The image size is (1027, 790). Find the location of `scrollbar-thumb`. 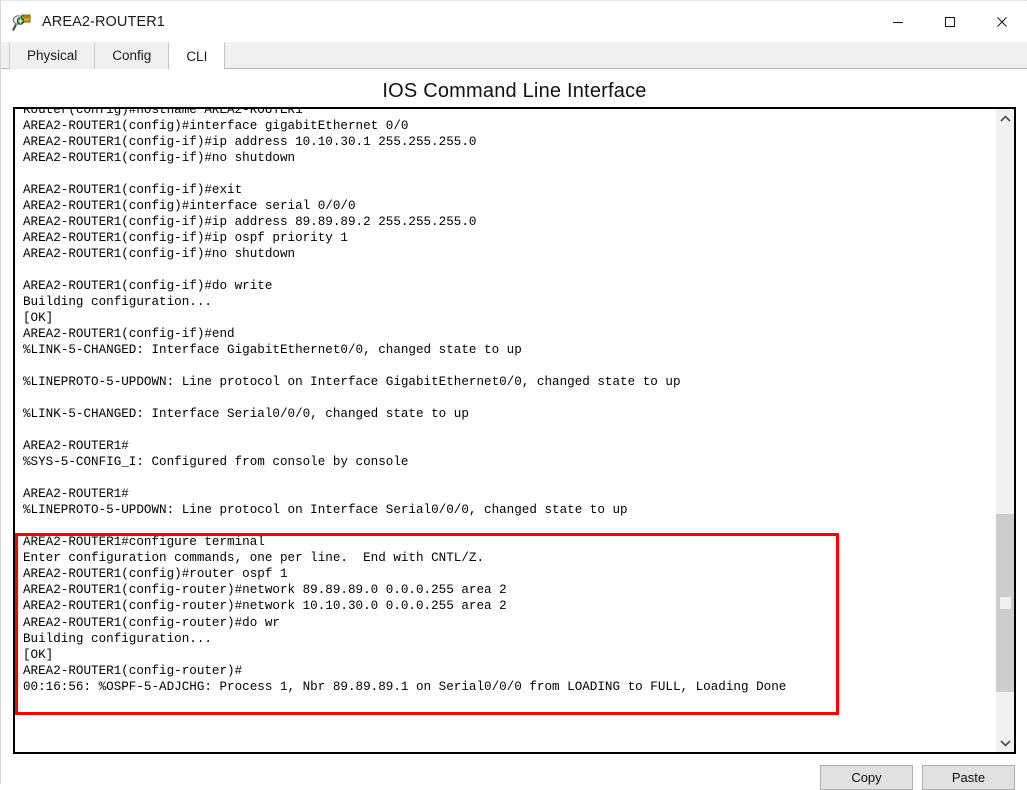

scrollbar-thumb is located at coordinates (1005, 603).